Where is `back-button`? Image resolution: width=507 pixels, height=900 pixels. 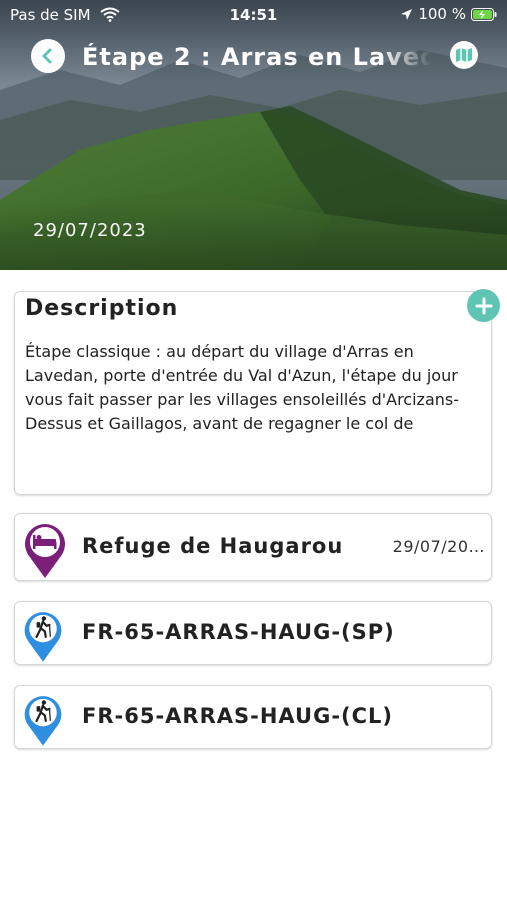
back-button is located at coordinates (48, 56).